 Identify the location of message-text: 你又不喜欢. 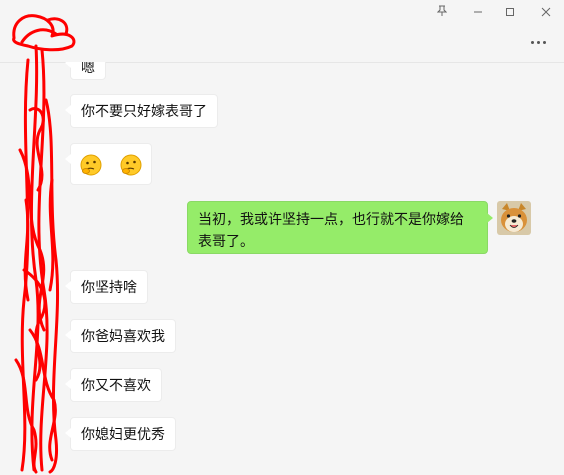
(116, 385).